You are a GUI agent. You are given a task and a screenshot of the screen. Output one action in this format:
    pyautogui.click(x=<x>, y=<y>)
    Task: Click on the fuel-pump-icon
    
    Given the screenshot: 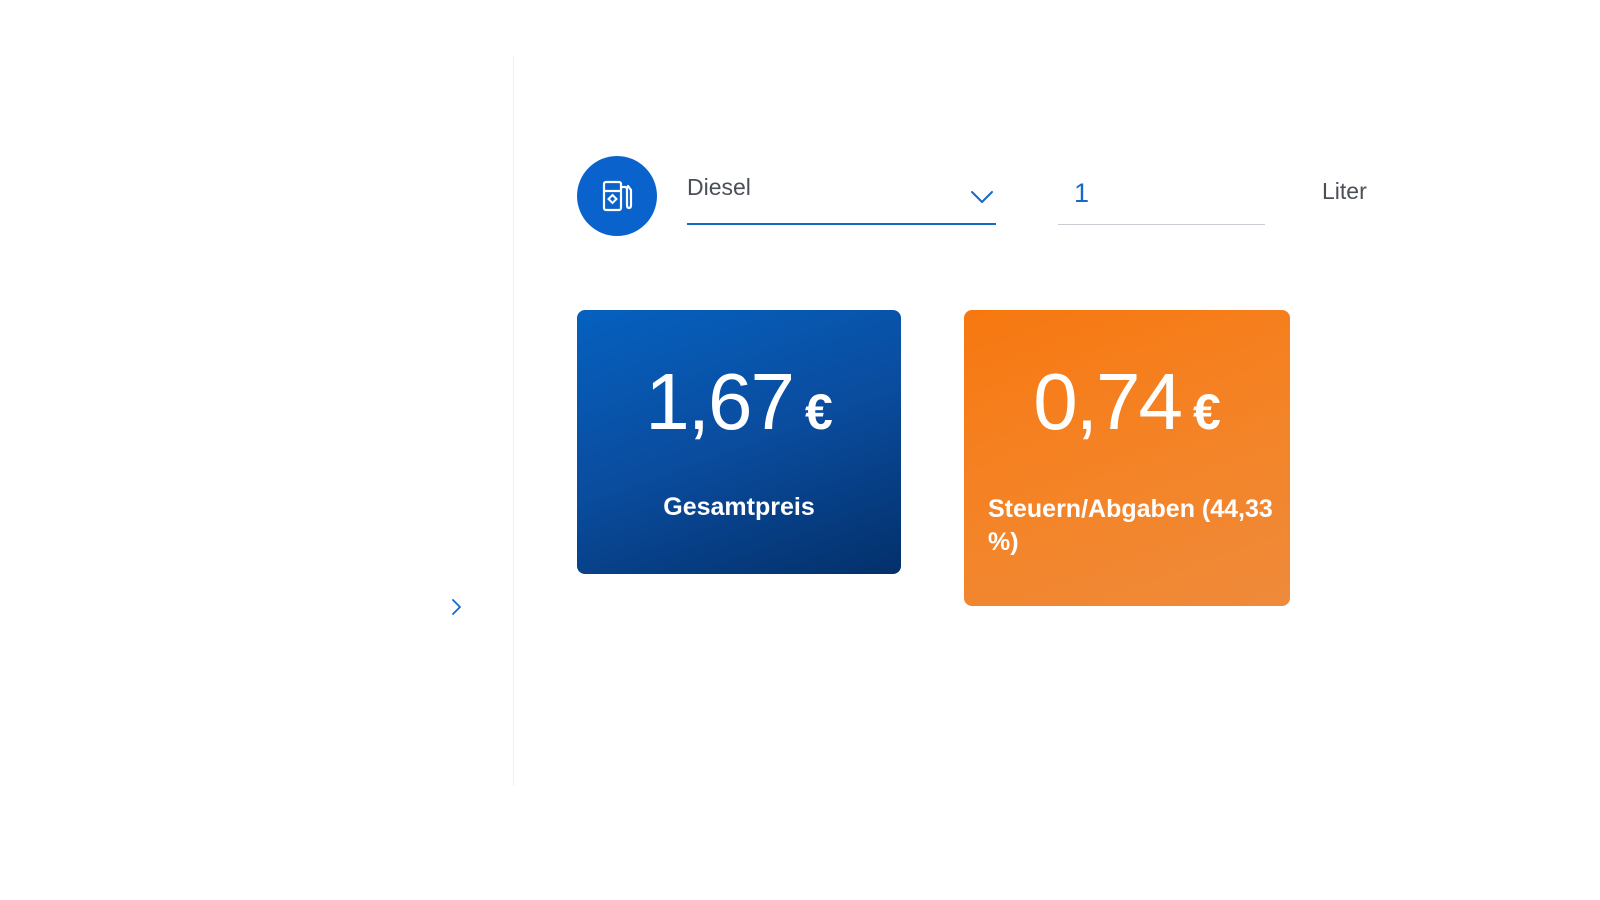 What is the action you would take?
    pyautogui.click(x=617, y=196)
    